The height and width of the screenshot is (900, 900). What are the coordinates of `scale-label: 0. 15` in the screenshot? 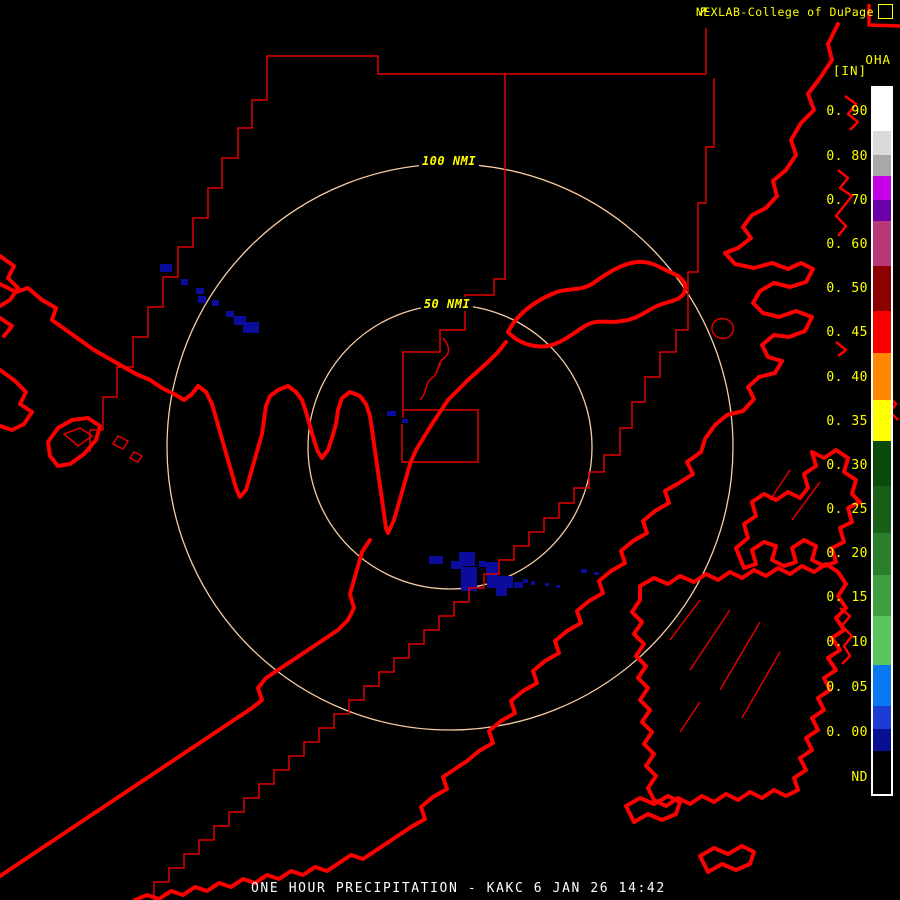 It's located at (847, 597).